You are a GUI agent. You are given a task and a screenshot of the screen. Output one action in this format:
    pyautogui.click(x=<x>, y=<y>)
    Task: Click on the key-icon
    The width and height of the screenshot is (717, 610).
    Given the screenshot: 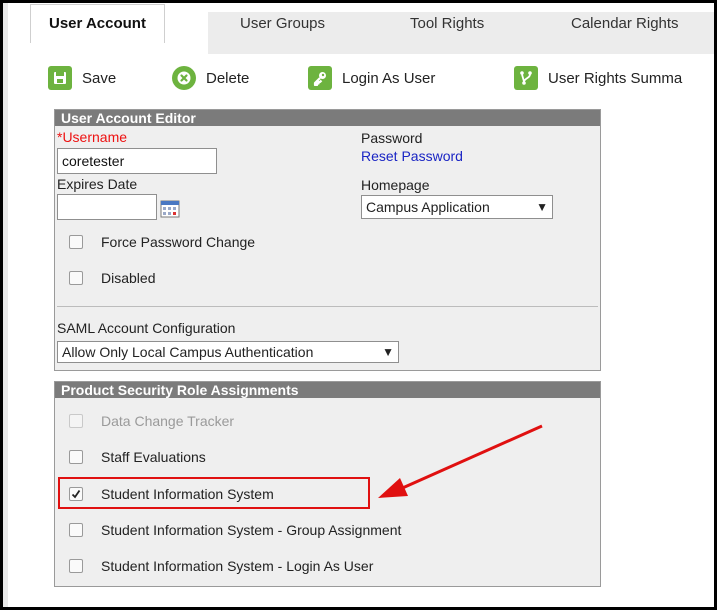 What is the action you would take?
    pyautogui.click(x=320, y=78)
    